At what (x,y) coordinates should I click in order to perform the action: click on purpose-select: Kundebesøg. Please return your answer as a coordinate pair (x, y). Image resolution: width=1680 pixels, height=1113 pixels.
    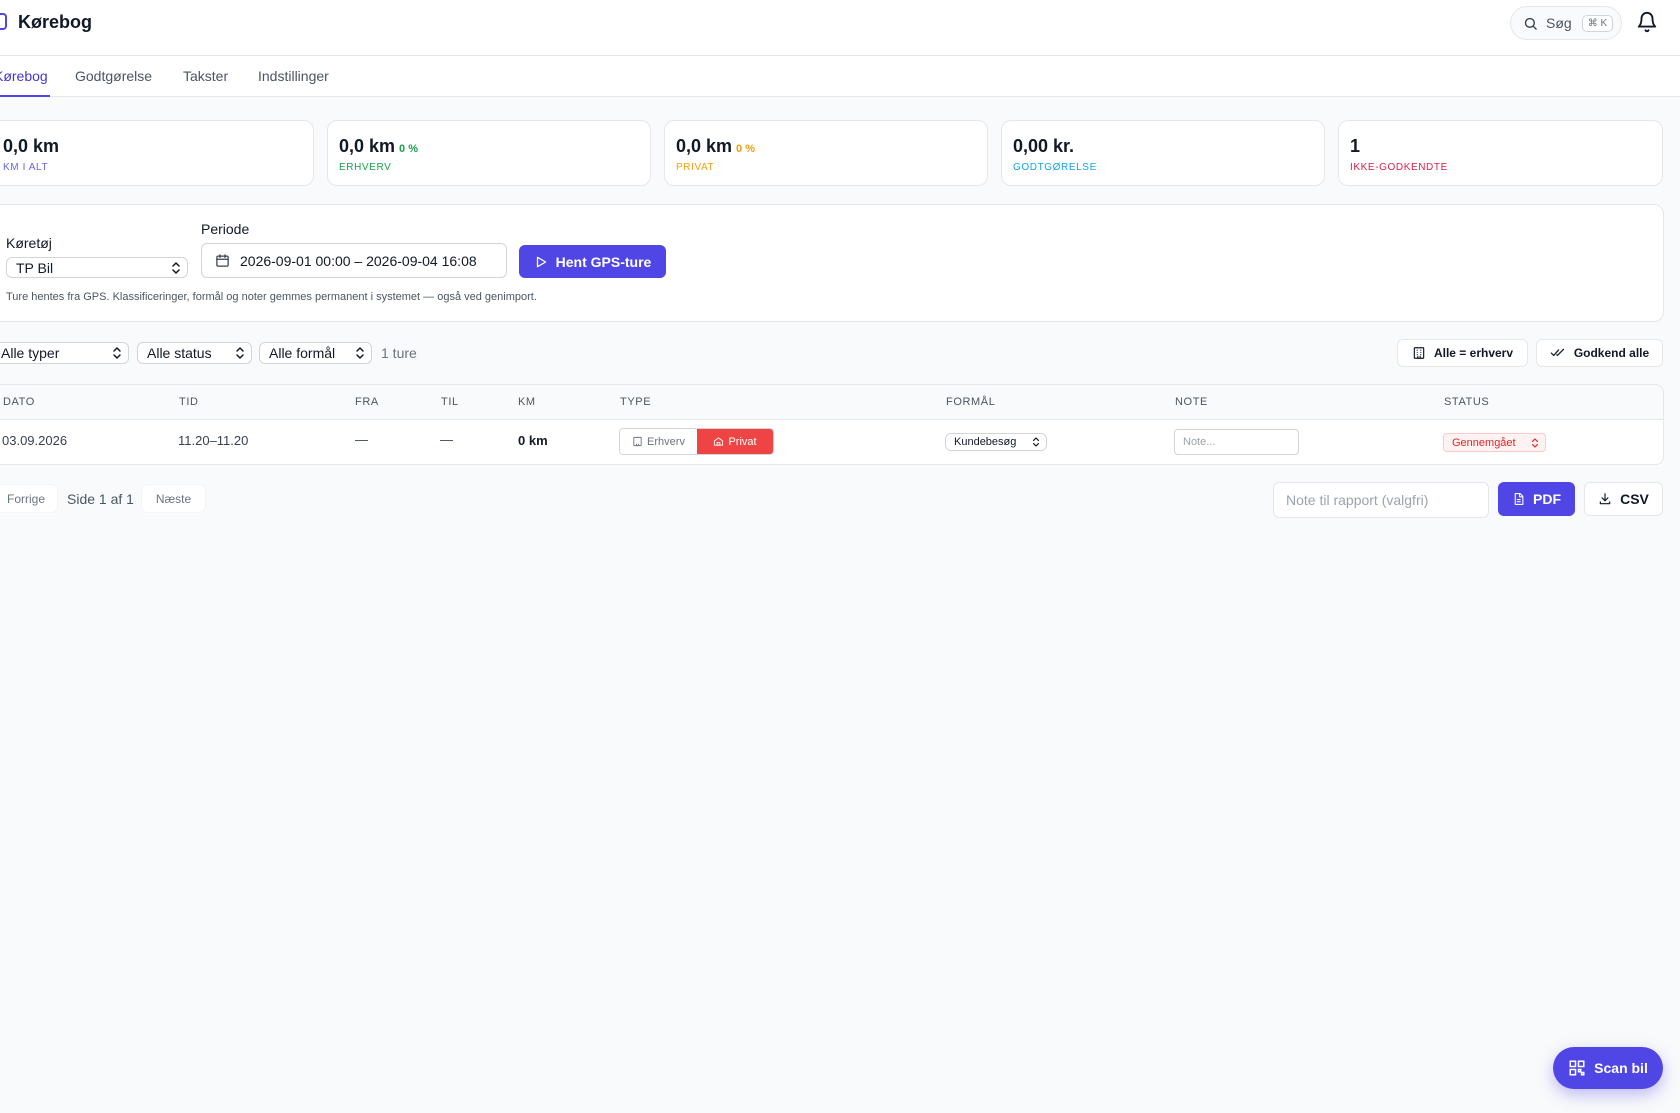
    Looking at the image, I should click on (996, 442).